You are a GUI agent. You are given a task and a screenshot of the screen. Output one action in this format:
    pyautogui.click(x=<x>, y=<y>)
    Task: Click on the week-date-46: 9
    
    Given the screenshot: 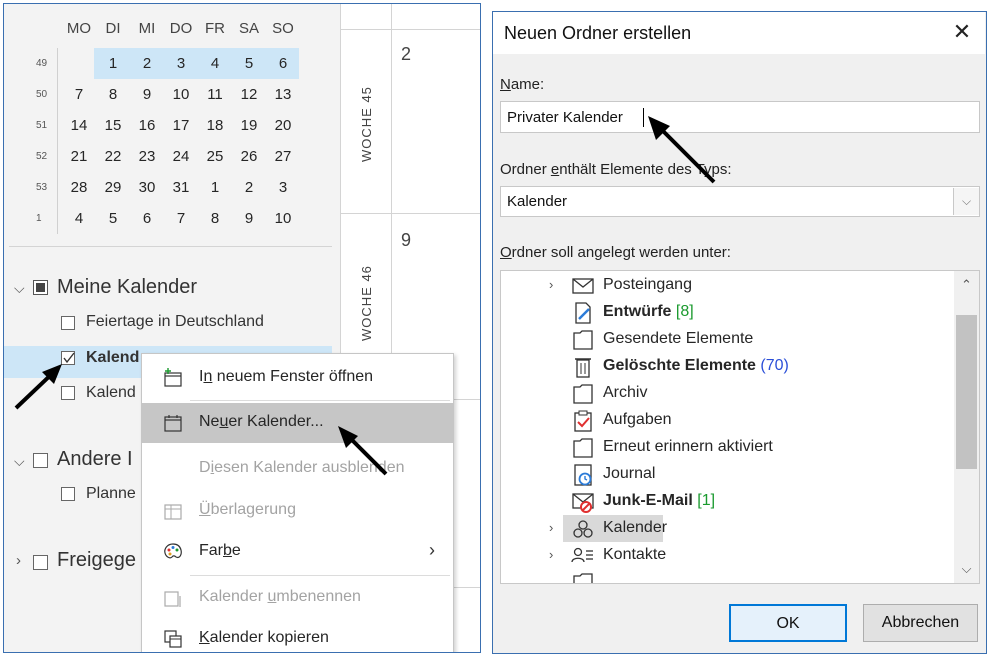 What is the action you would take?
    pyautogui.click(x=406, y=240)
    